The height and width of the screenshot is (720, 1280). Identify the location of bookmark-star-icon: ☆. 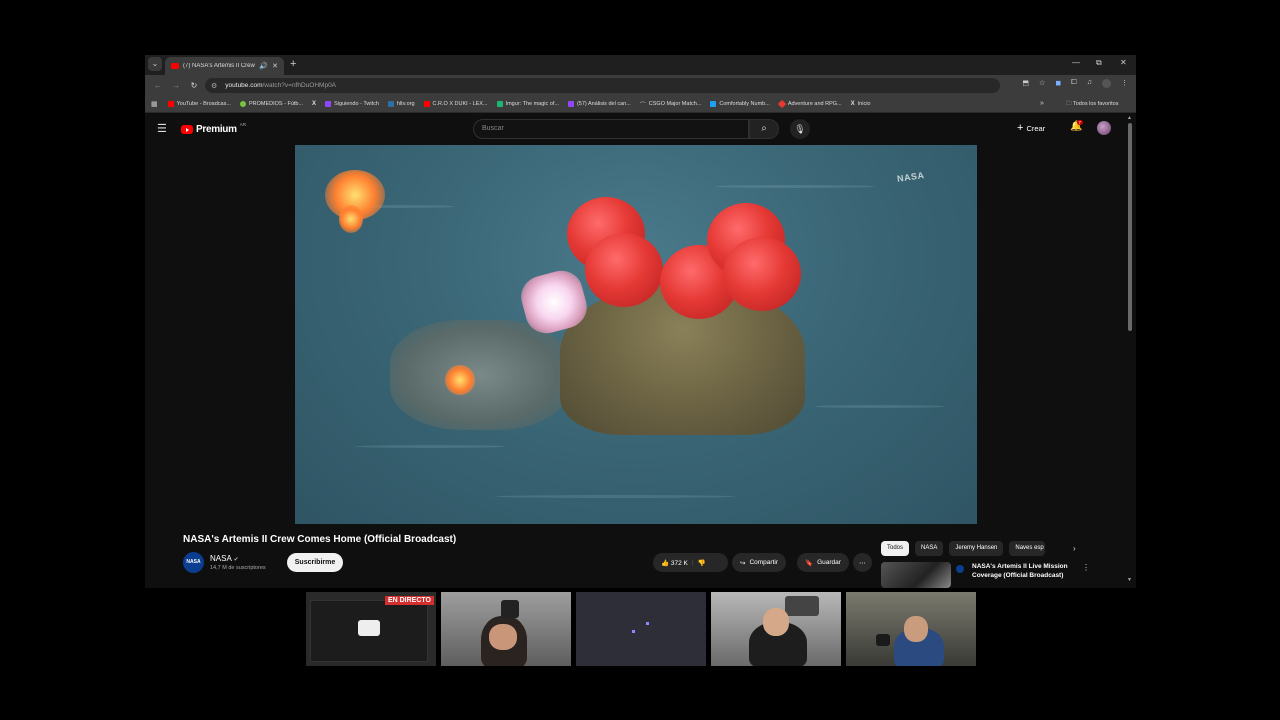
(1042, 83).